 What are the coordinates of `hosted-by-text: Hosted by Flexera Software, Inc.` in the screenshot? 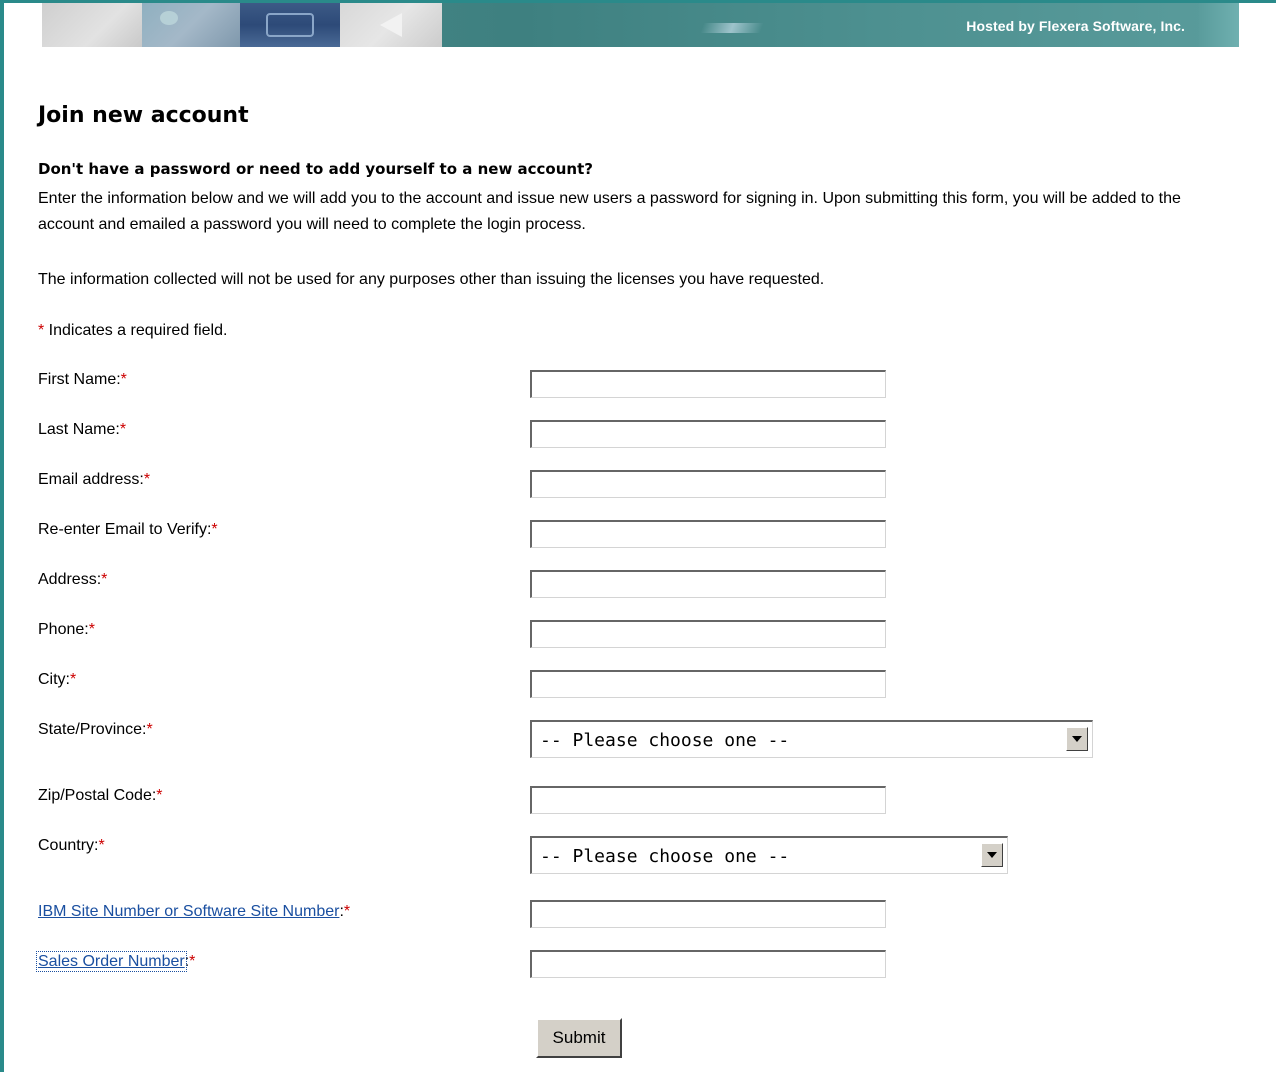 It's located at (1075, 26).